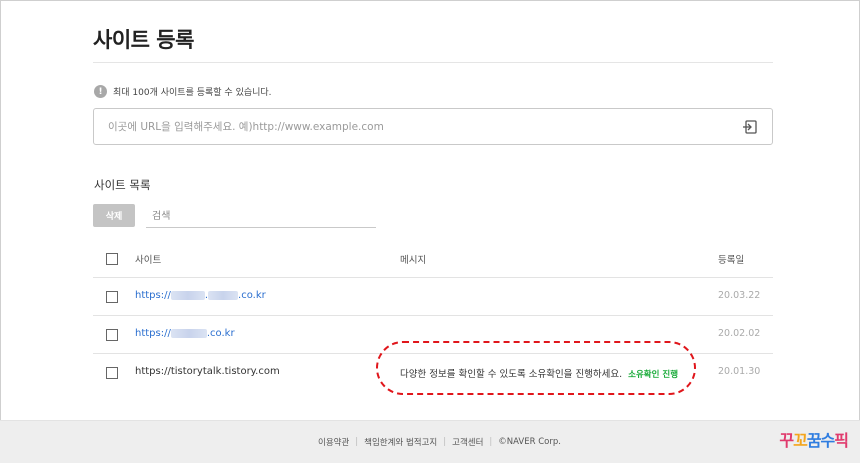  Describe the element at coordinates (739, 295) in the screenshot. I see `row-date: 20.03.22` at that location.